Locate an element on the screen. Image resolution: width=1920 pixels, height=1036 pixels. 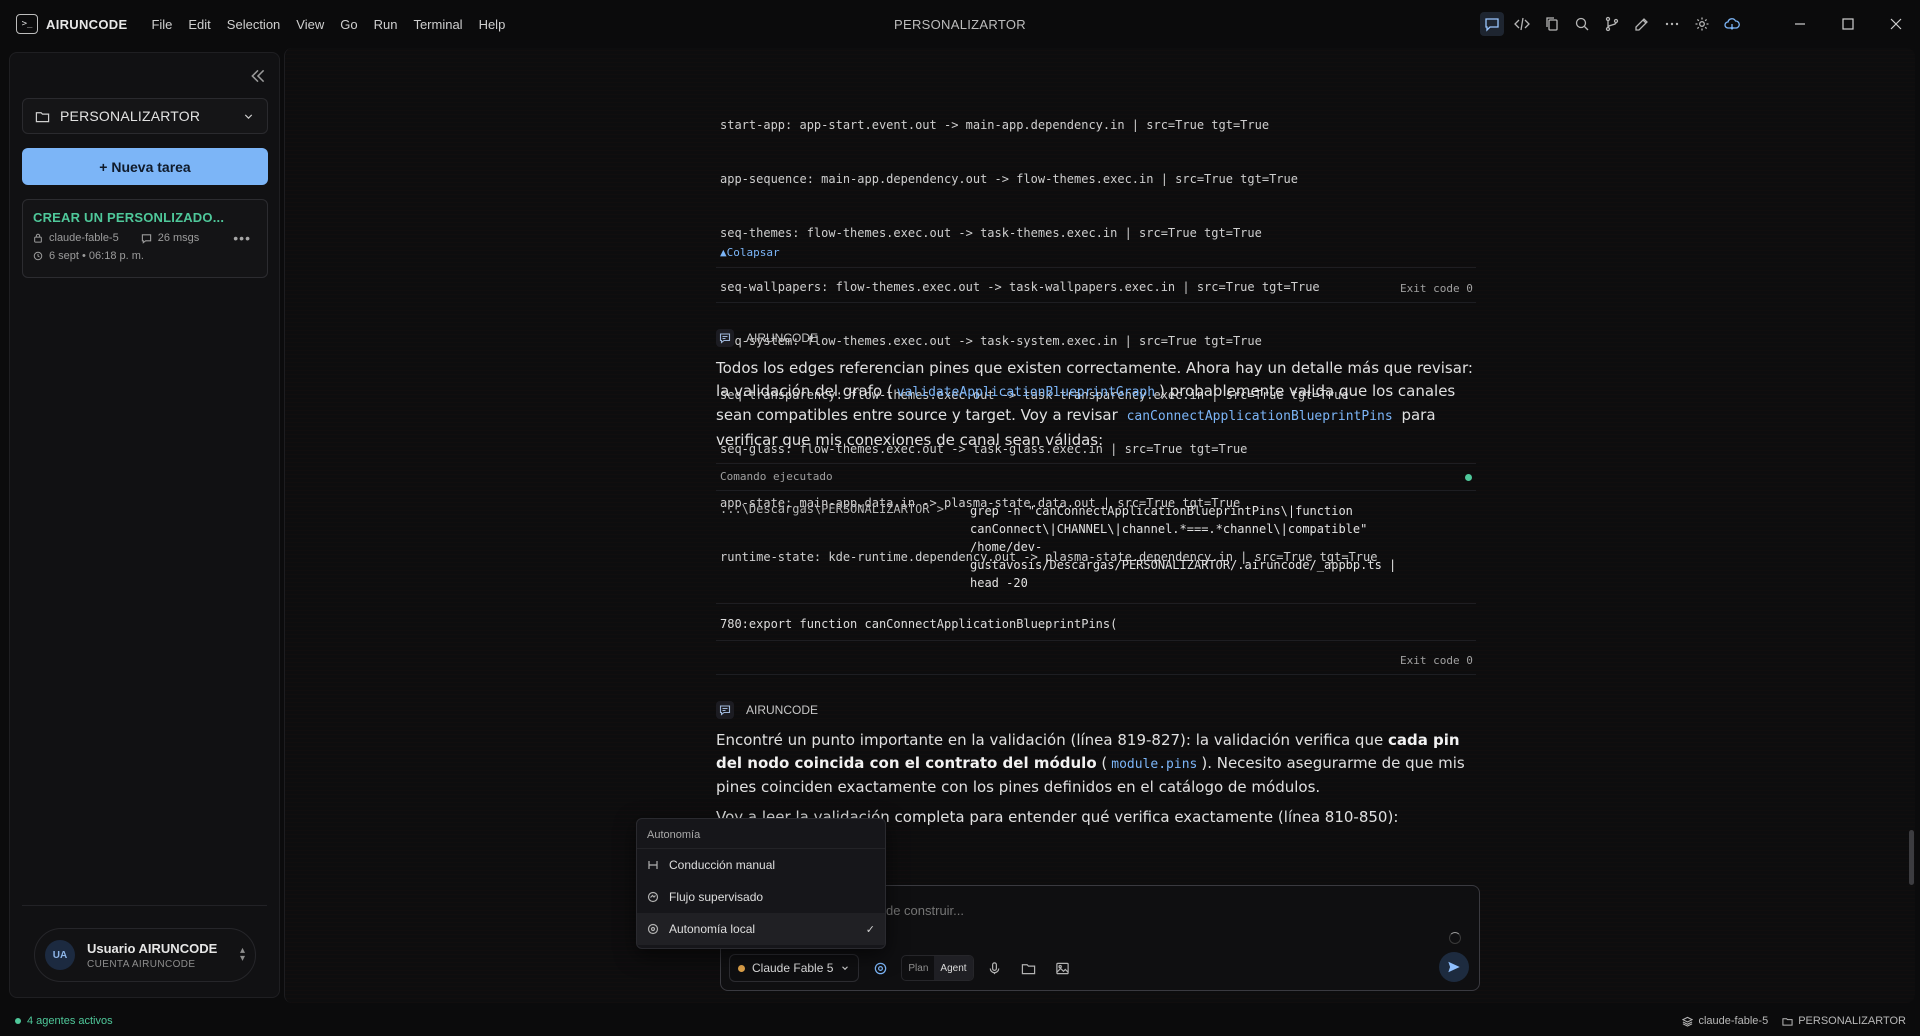
menu-terminal: Terminal is located at coordinates (437, 24).